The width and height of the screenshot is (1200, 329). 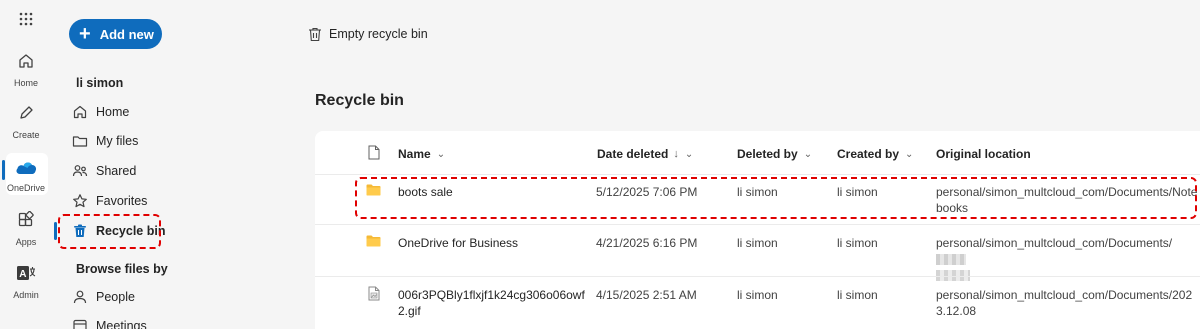 I want to click on column-header-deleted-by: Deleted by ⌄, so click(x=774, y=154).